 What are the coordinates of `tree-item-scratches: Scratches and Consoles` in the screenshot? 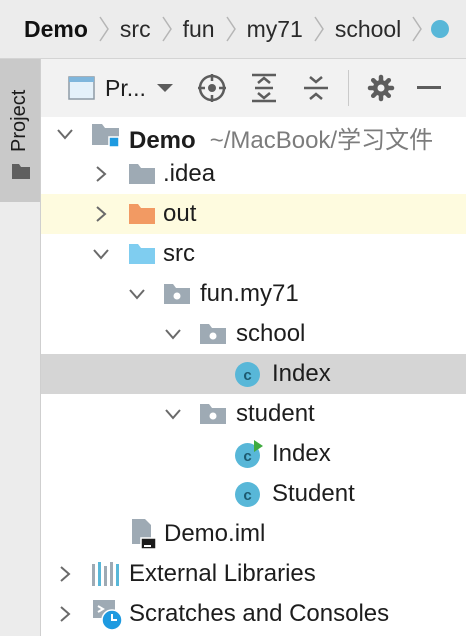 It's located at (253, 614).